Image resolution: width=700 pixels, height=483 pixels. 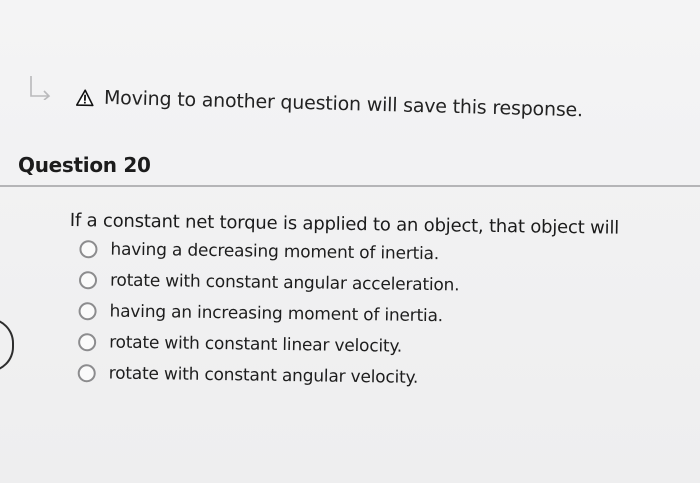 I want to click on header-divider, so click(x=350, y=186).